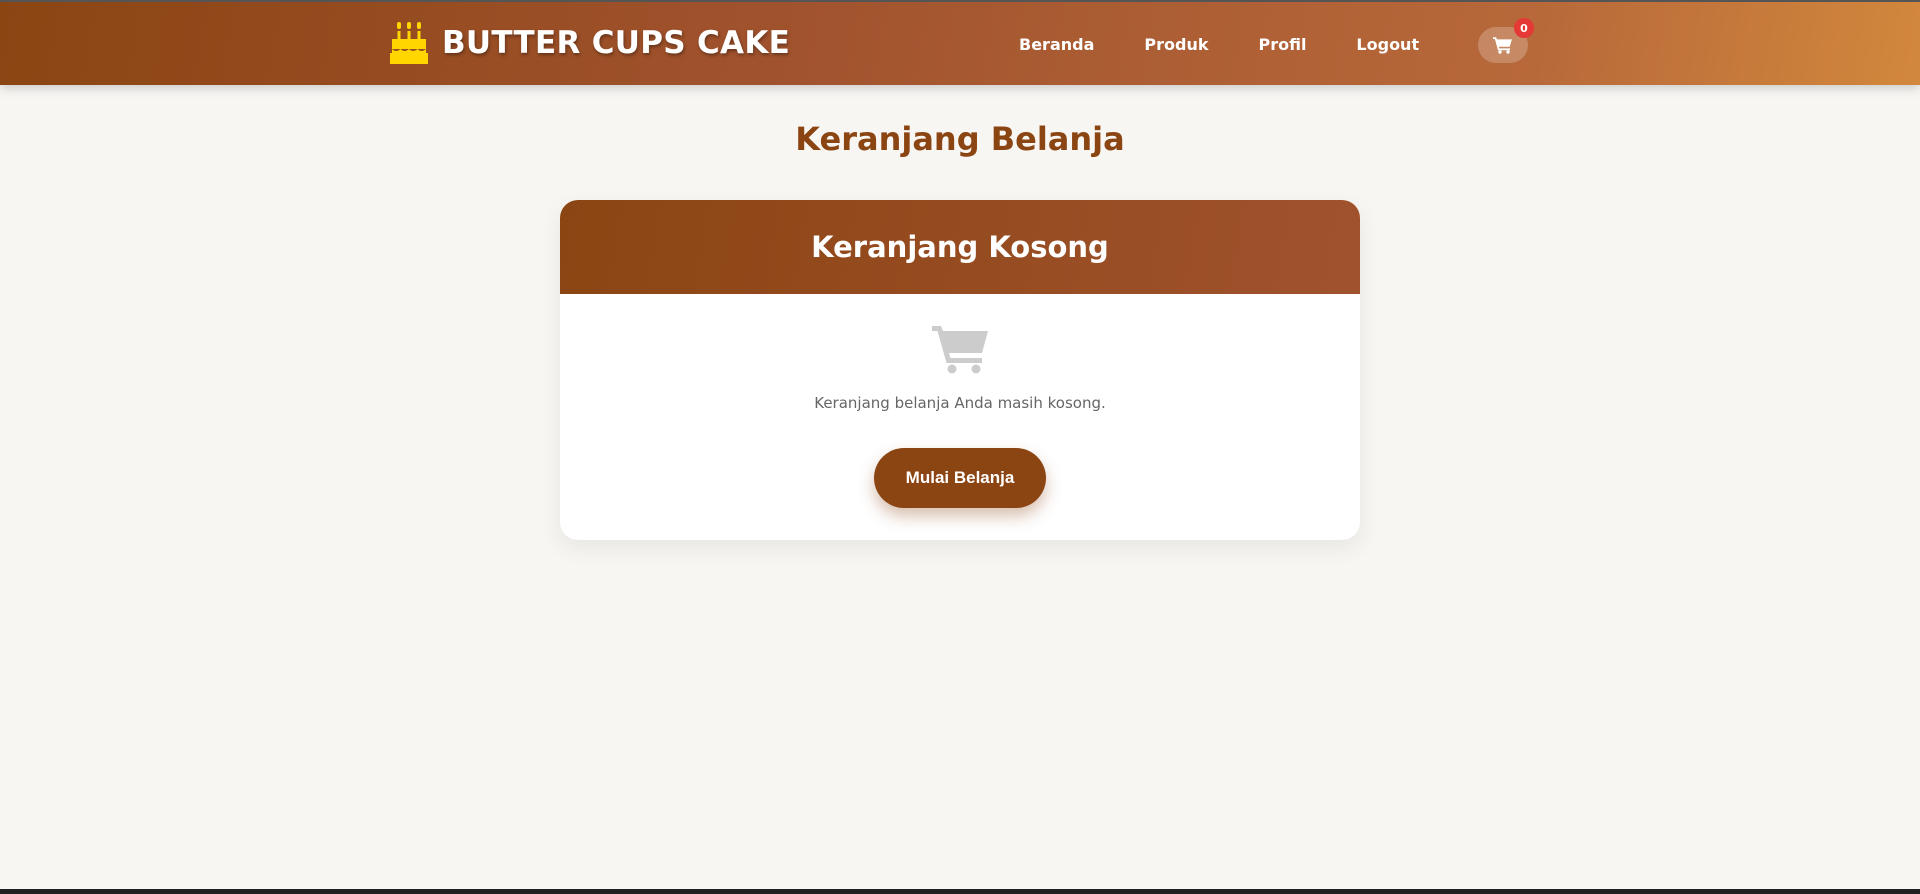 This screenshot has height=894, width=1920. Describe the element at coordinates (1282, 44) in the screenshot. I see `nav-link-profil: Profil` at that location.